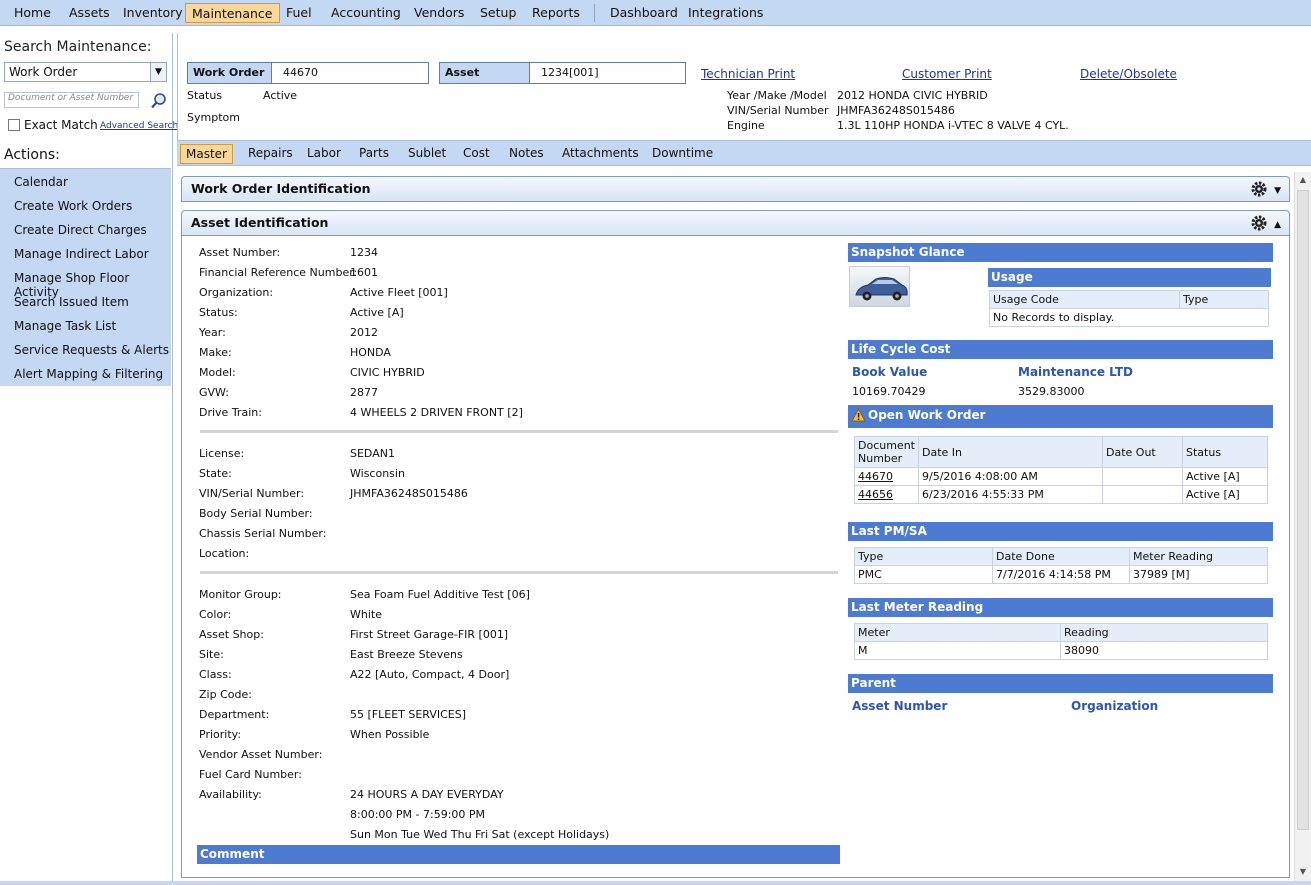 The image size is (1311, 885). Describe the element at coordinates (215, 674) in the screenshot. I see `field-label: Class:` at that location.